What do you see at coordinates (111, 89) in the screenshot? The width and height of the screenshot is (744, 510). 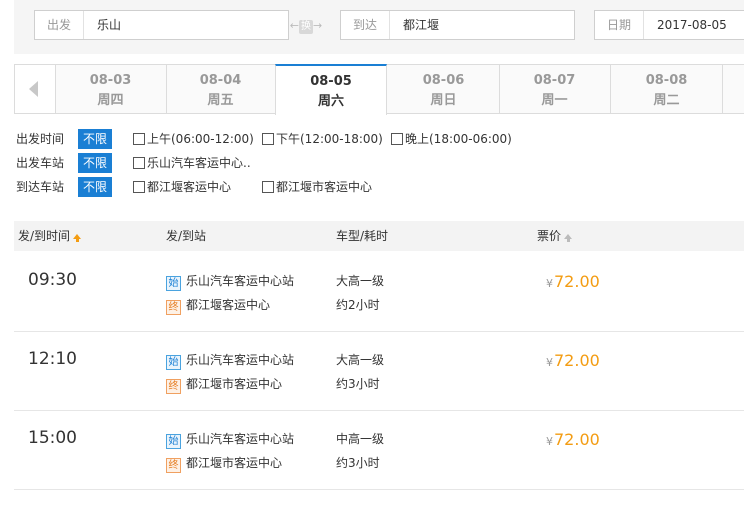 I see `date-tab-0803: 08-03 周四` at bounding box center [111, 89].